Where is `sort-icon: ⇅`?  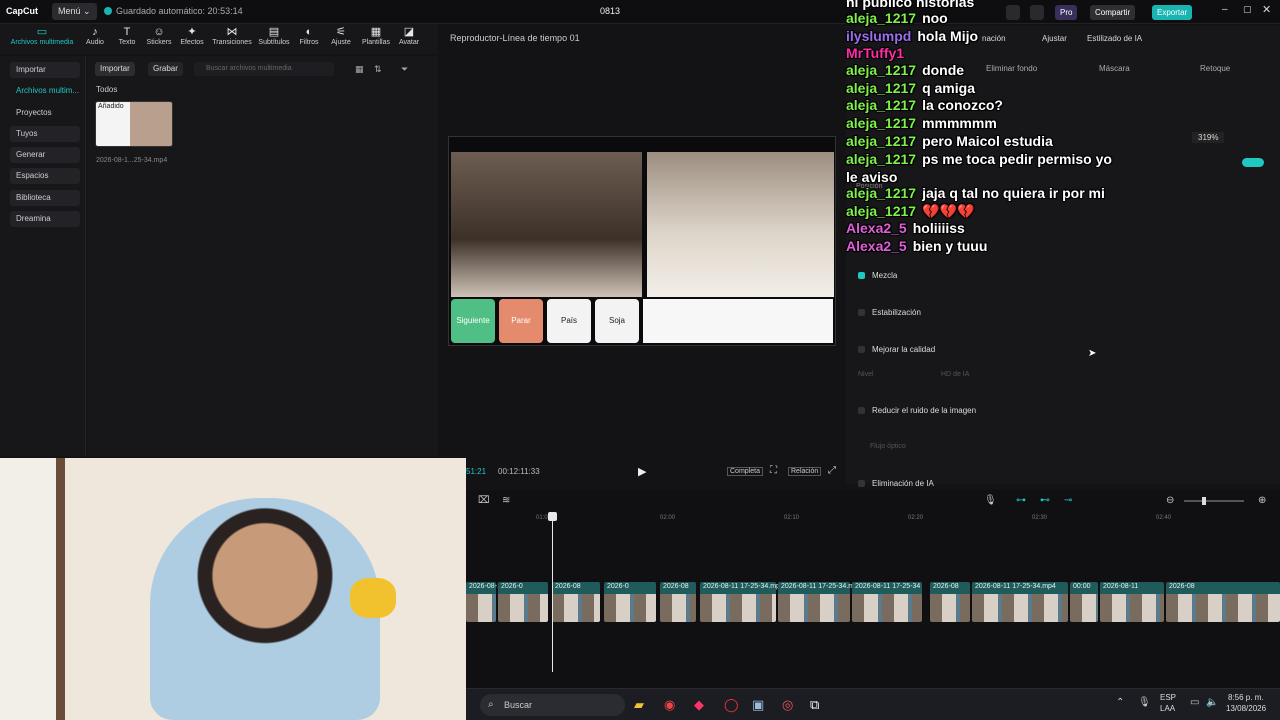 sort-icon: ⇅ is located at coordinates (378, 69).